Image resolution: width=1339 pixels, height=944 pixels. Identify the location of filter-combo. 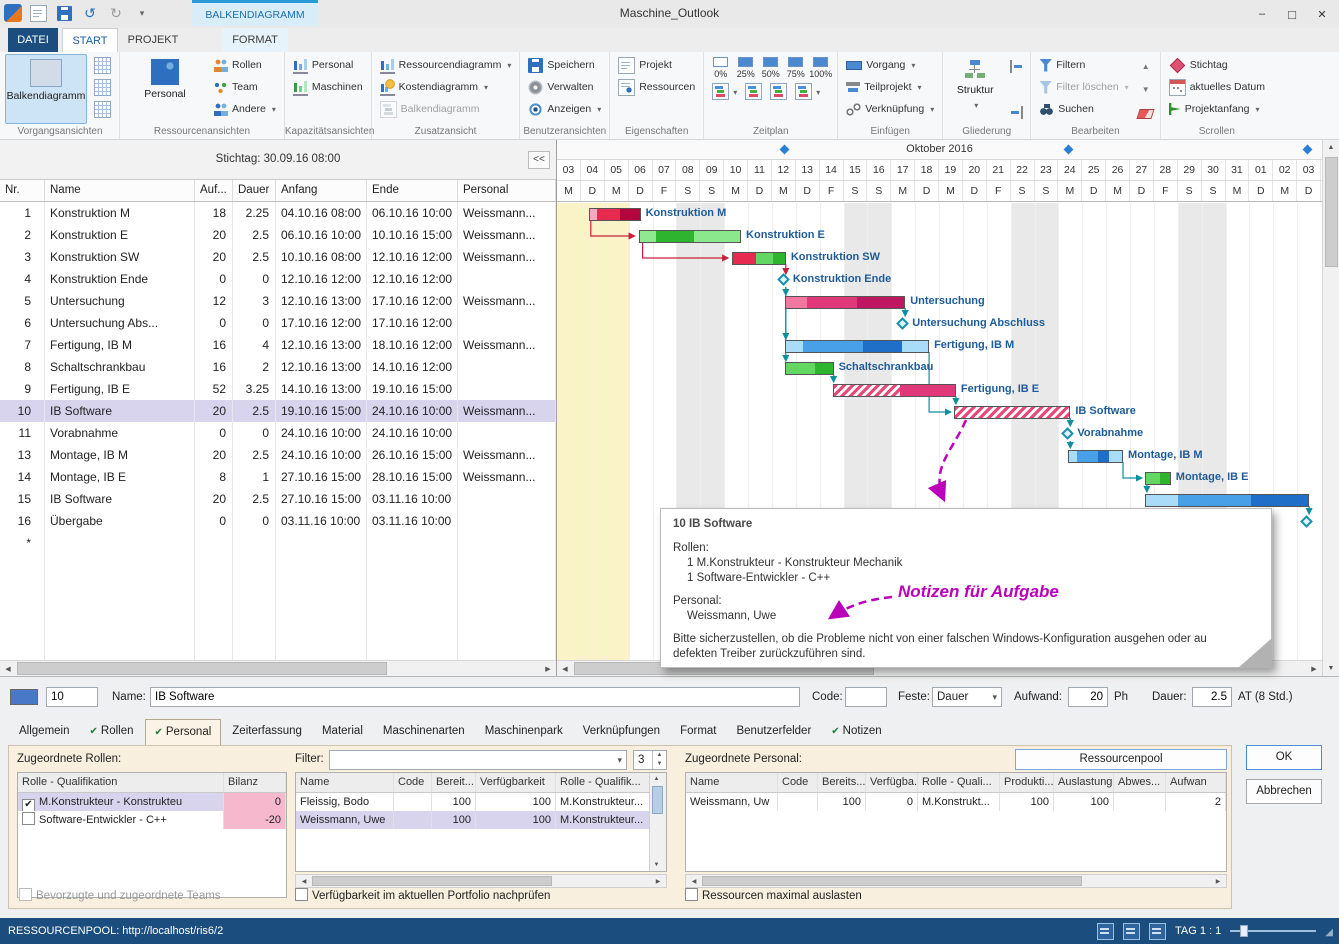
(478, 760).